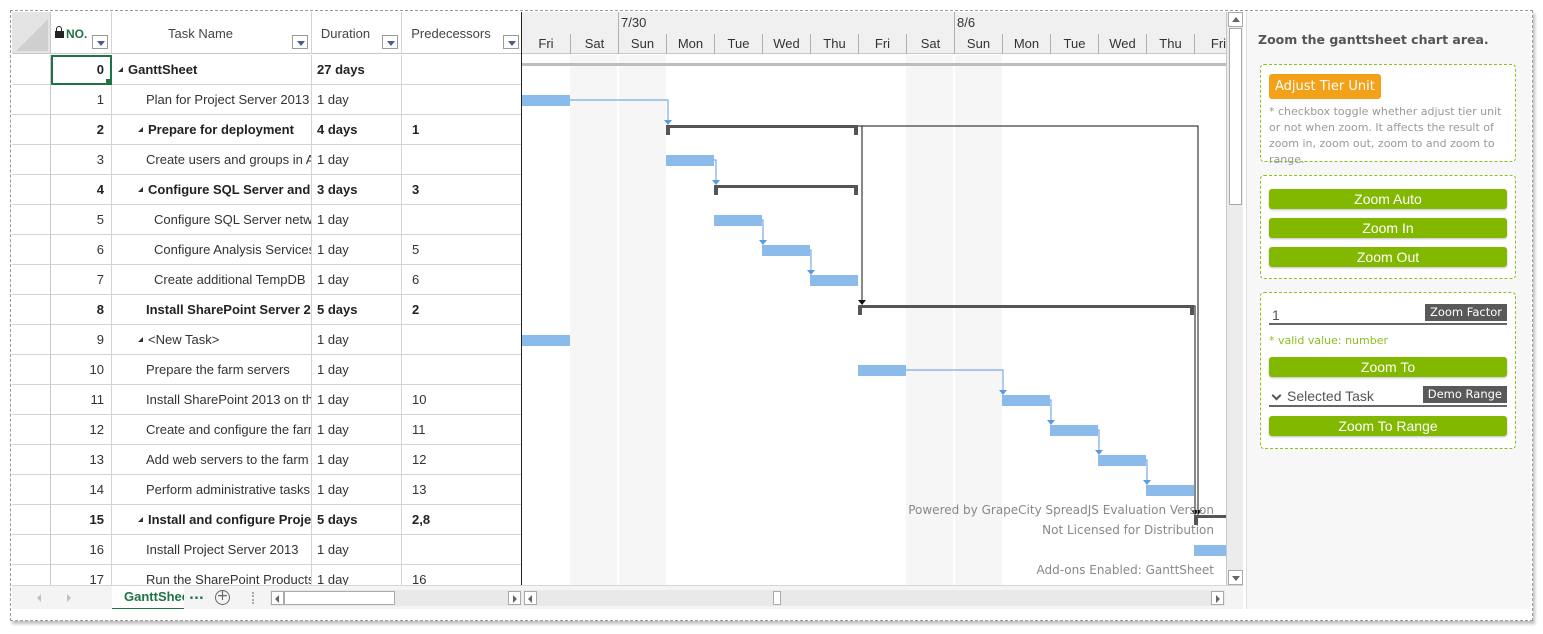 This screenshot has width=1543, height=634. Describe the element at coordinates (81, 460) in the screenshot. I see `cell-no: 13` at that location.